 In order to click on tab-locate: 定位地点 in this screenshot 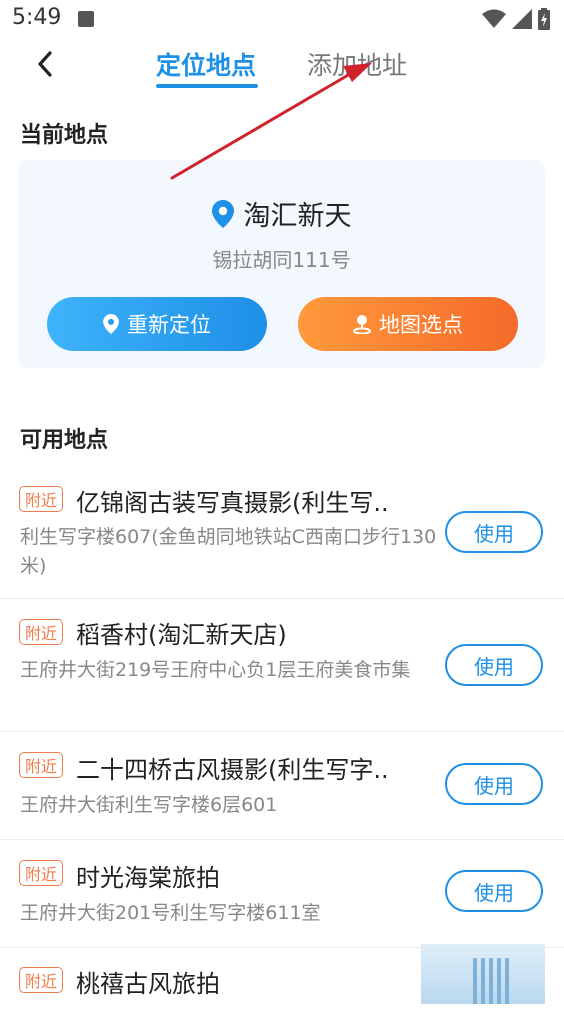, I will do `click(206, 64)`.